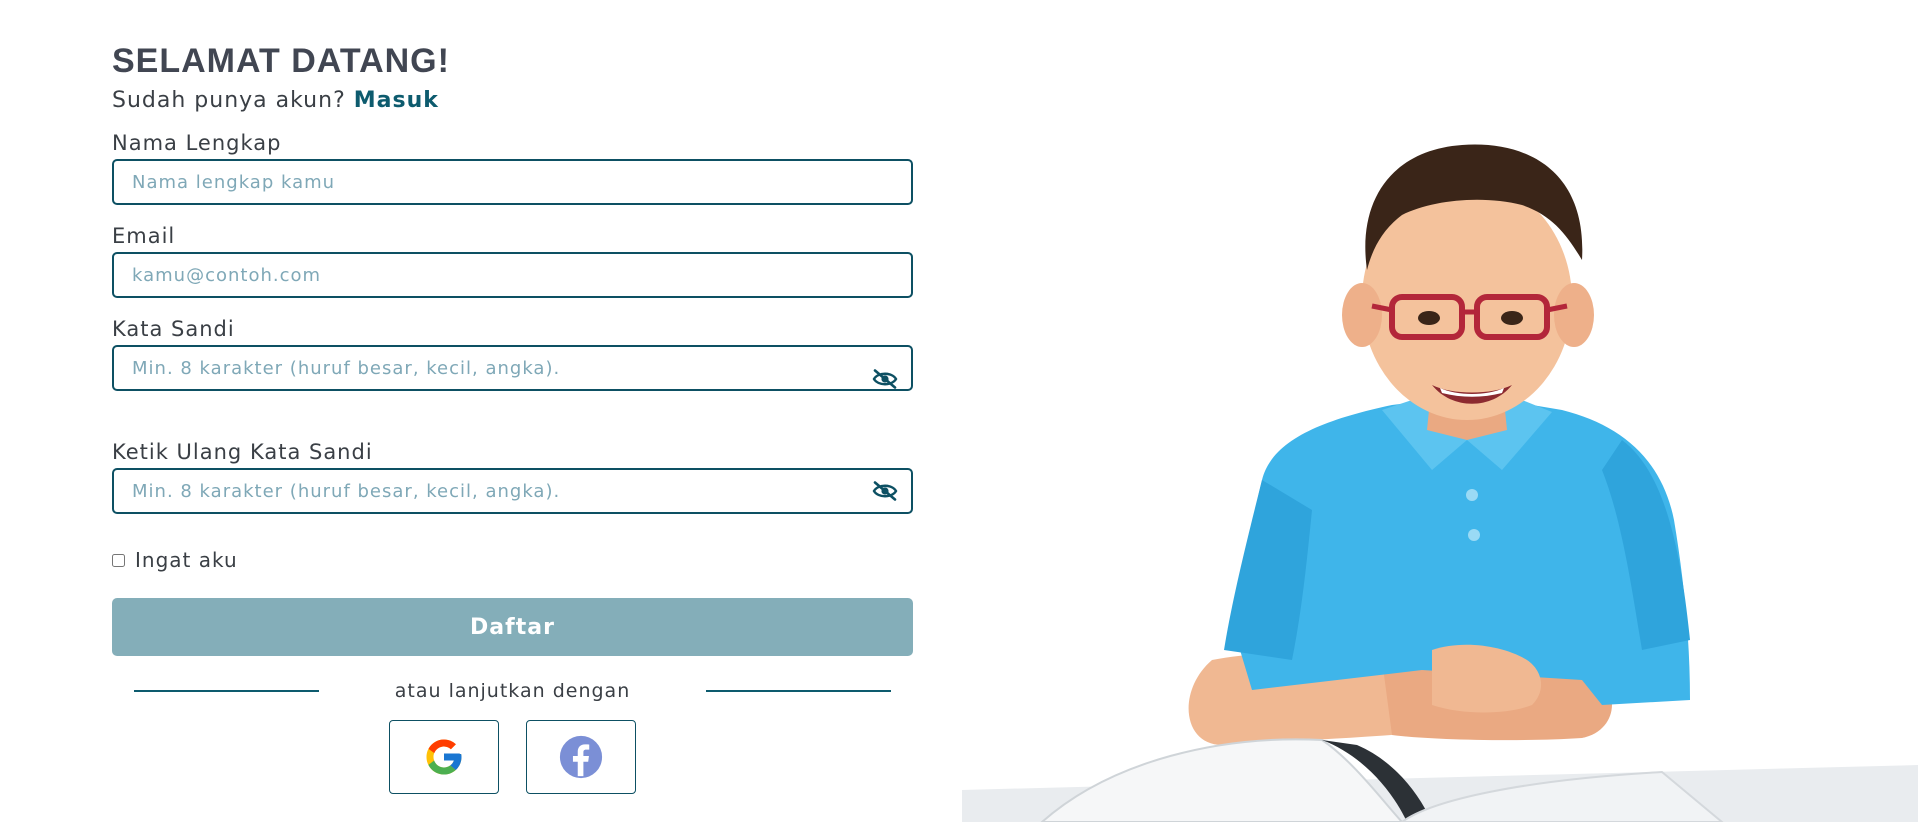 The height and width of the screenshot is (822, 1918). What do you see at coordinates (396, 100) in the screenshot?
I see `login-link: Masuk` at bounding box center [396, 100].